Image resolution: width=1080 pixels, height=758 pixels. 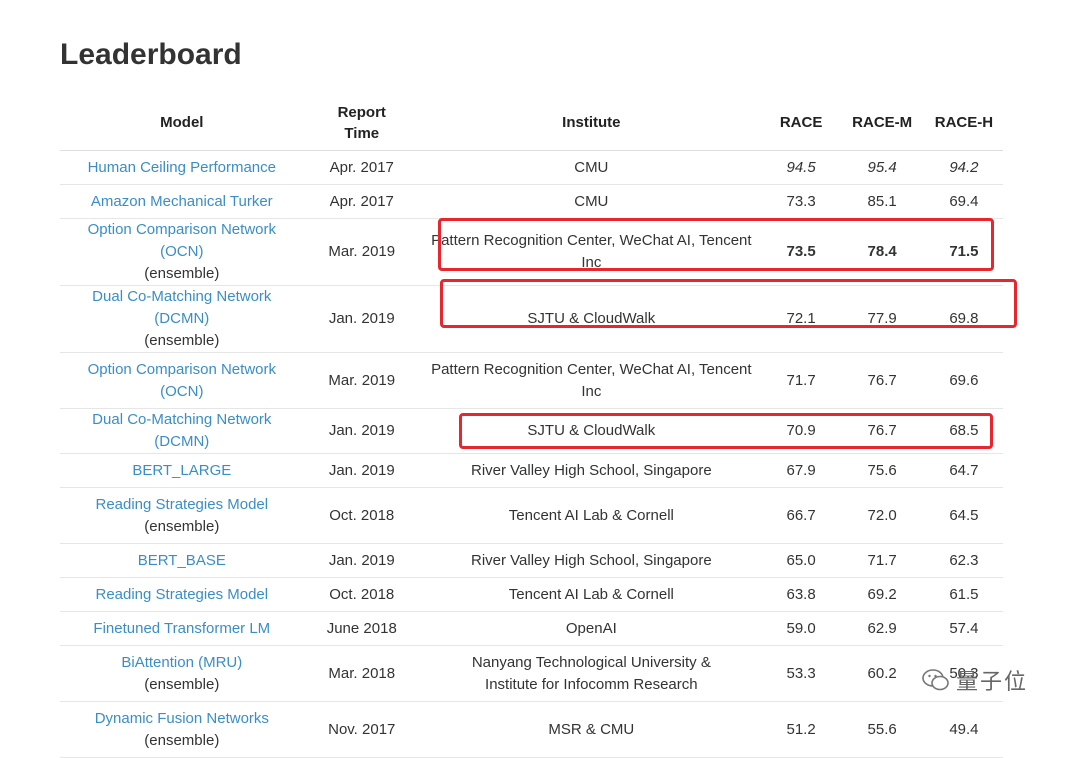 I want to click on report-time-cell: Mar. 2019, so click(x=361, y=380).